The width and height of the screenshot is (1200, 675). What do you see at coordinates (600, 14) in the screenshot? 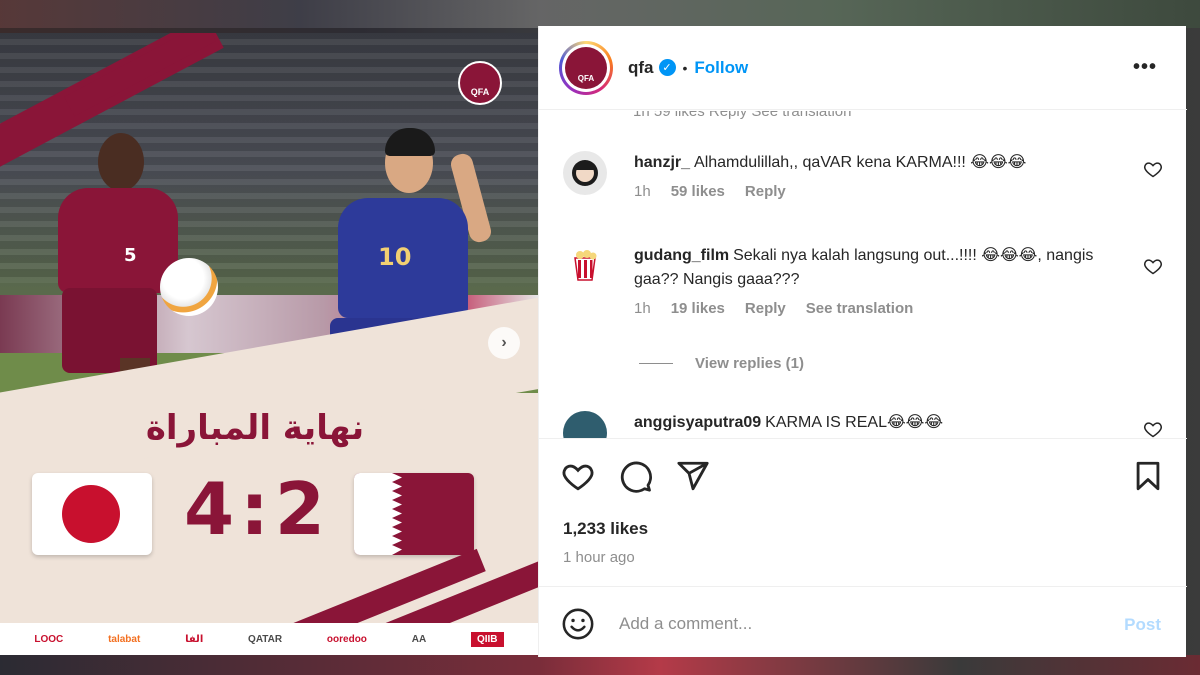
I see `background-strip-top` at bounding box center [600, 14].